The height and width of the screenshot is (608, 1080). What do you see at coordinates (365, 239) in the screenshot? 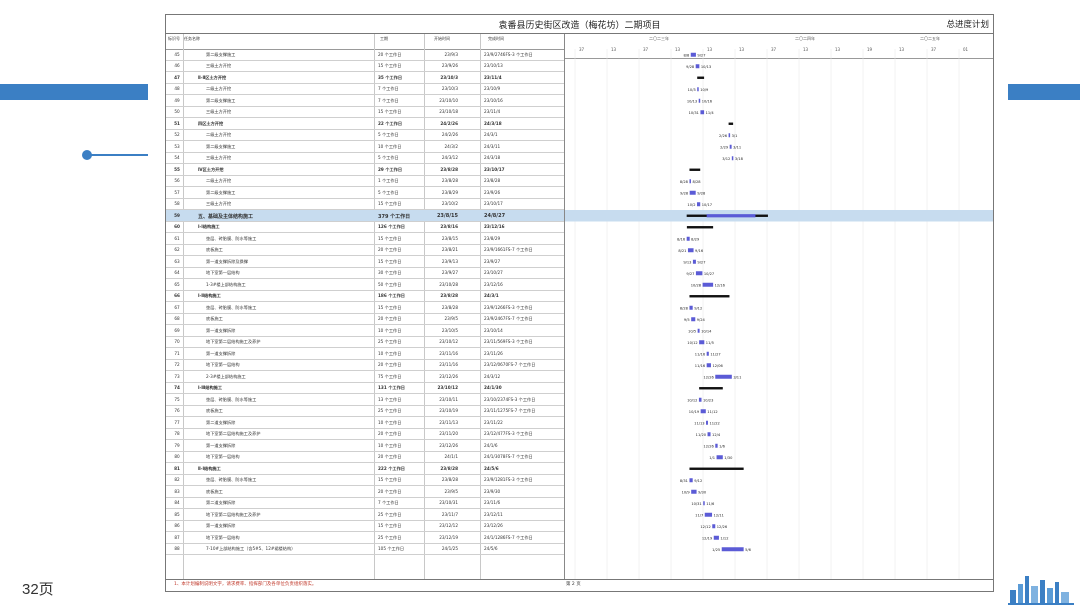
I see `task-row: 61 垫层、砖胎膜、防水等施工 15 个工作日 23/8/15 23/8/29` at bounding box center [365, 239].